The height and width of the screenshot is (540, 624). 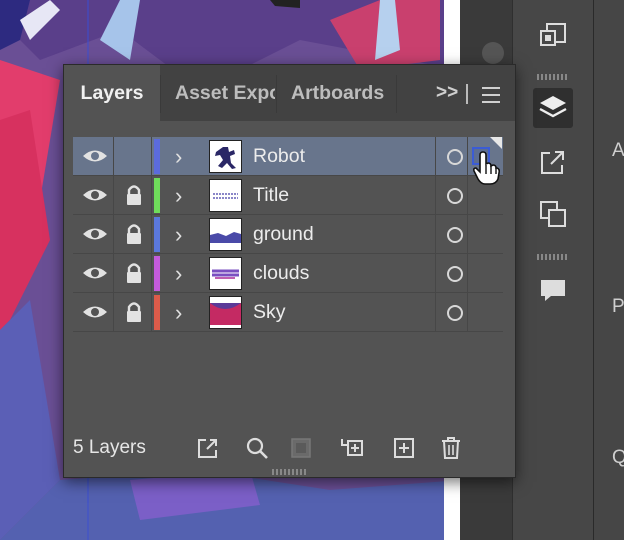 I want to click on properties-label: Q, so click(x=618, y=457).